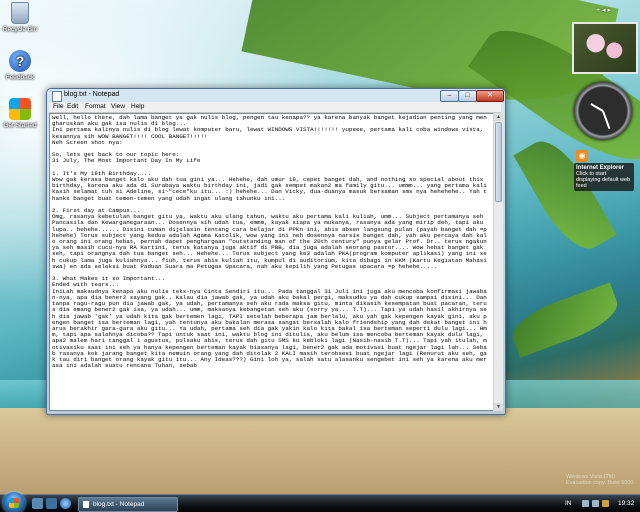 This screenshot has height=512, width=640. I want to click on slideshow-gadget, so click(605, 48).